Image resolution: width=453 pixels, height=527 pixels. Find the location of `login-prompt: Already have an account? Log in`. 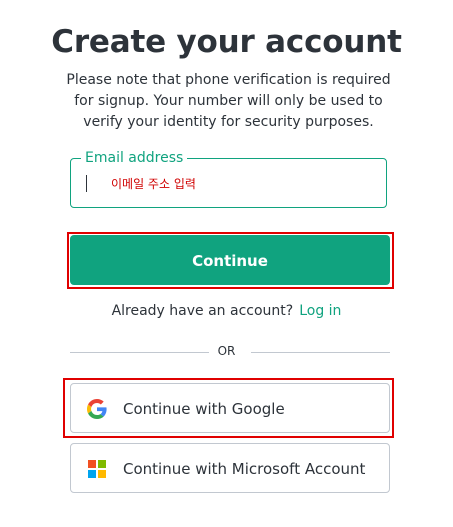

login-prompt: Already have an account? Log in is located at coordinates (226, 311).